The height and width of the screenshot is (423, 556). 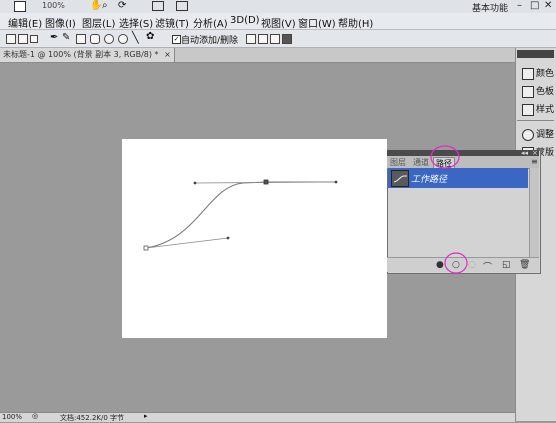 I want to click on annotation-overlay, so click(x=449, y=209).